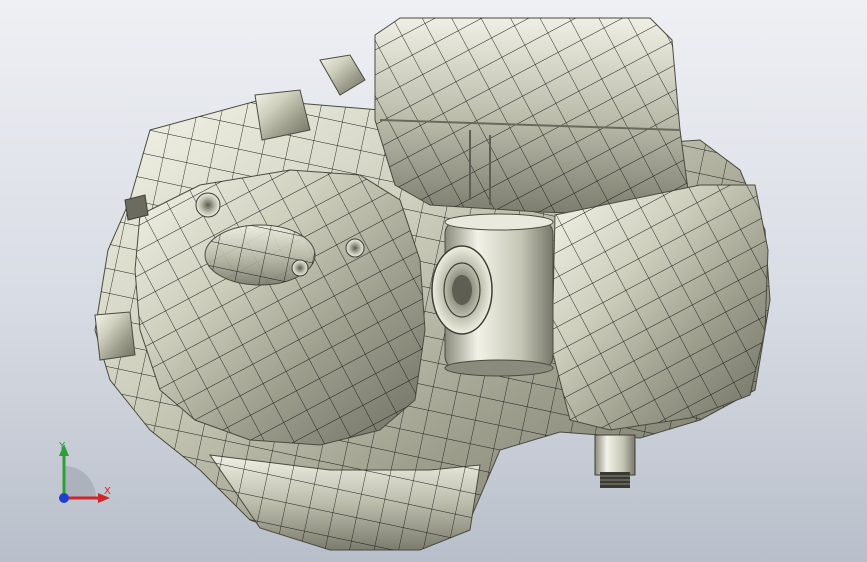 This screenshot has width=867, height=562. What do you see at coordinates (462, 290) in the screenshot?
I see `port-fitting` at bounding box center [462, 290].